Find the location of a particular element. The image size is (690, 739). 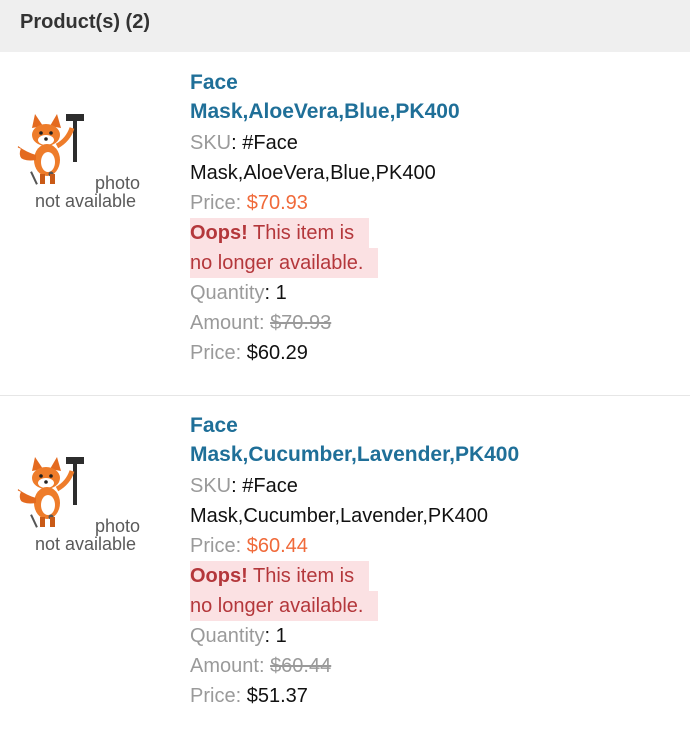

price-value: $70.93 is located at coordinates (277, 203).